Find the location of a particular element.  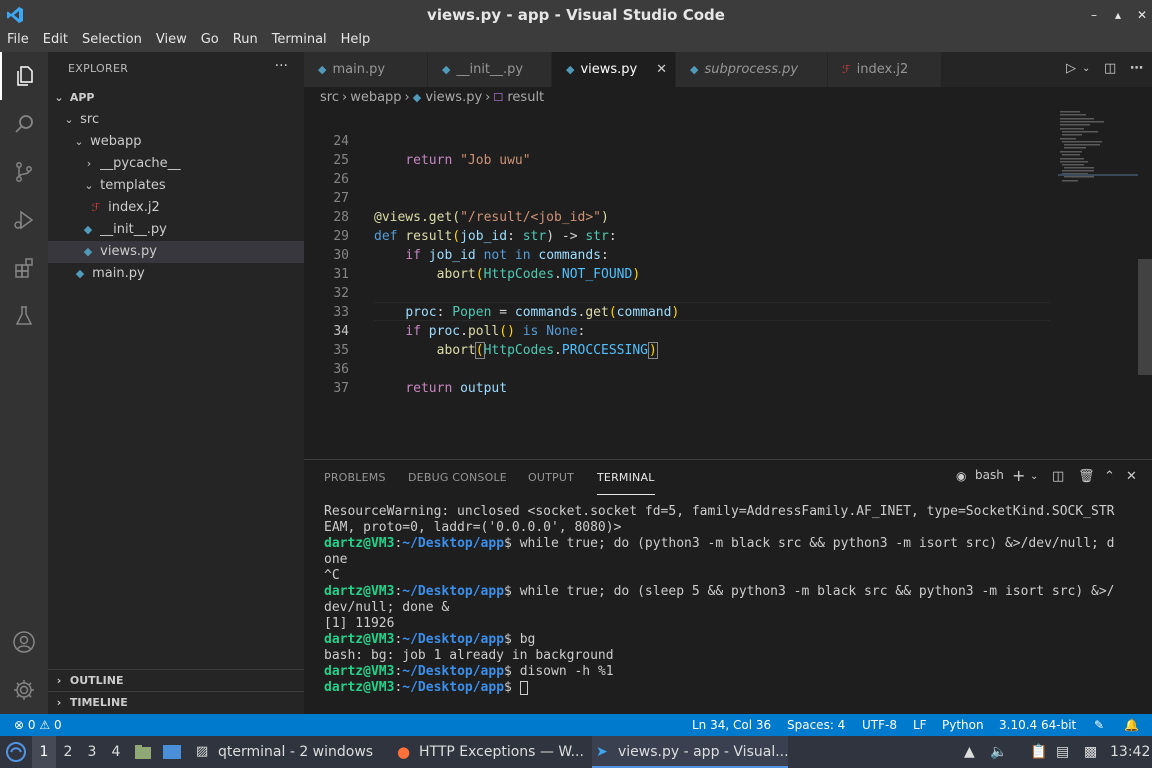

python-interpreter: 3.10.4 64-bit is located at coordinates (1037, 725).